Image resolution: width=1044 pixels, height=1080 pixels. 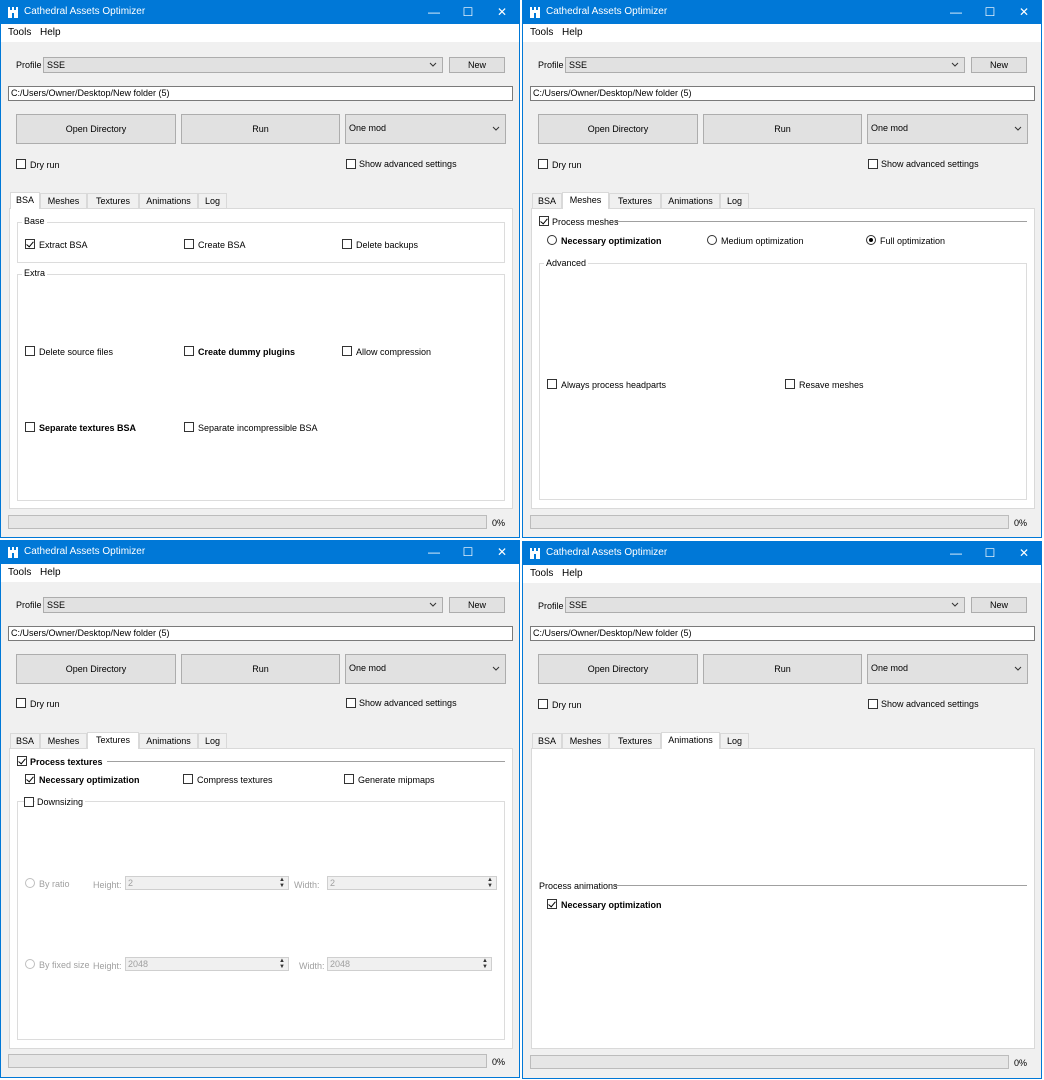 What do you see at coordinates (544, 221) in the screenshot?
I see `process-meshes-checkbox` at bounding box center [544, 221].